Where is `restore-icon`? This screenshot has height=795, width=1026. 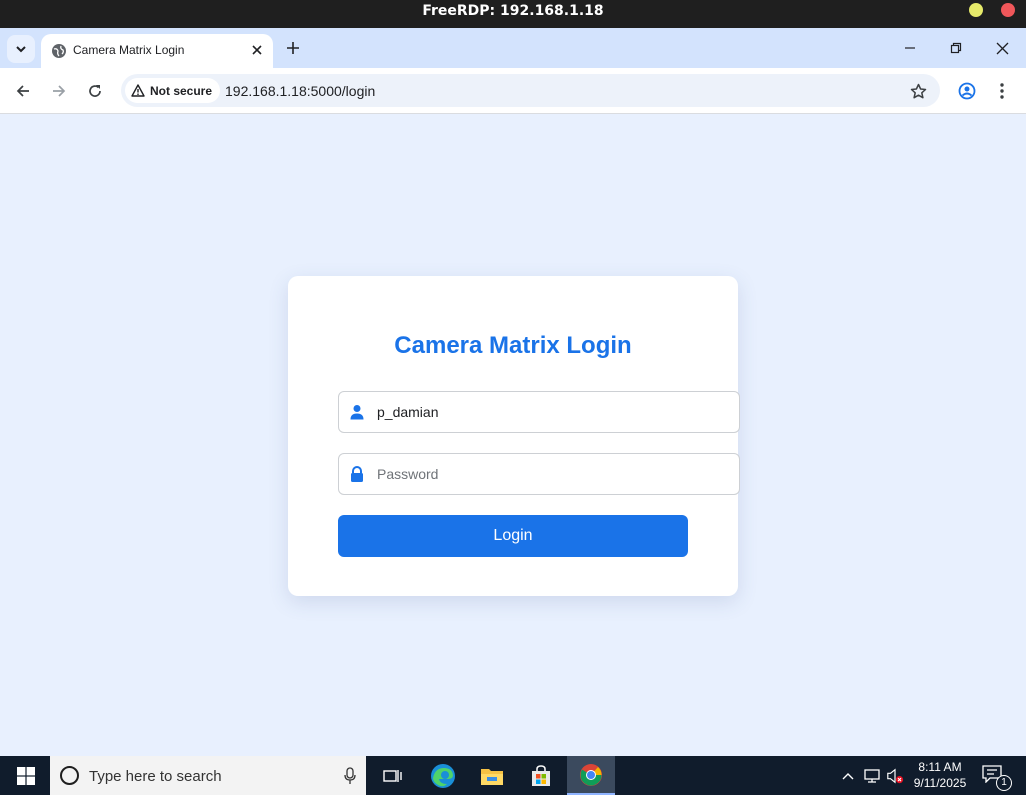
restore-icon is located at coordinates (956, 48).